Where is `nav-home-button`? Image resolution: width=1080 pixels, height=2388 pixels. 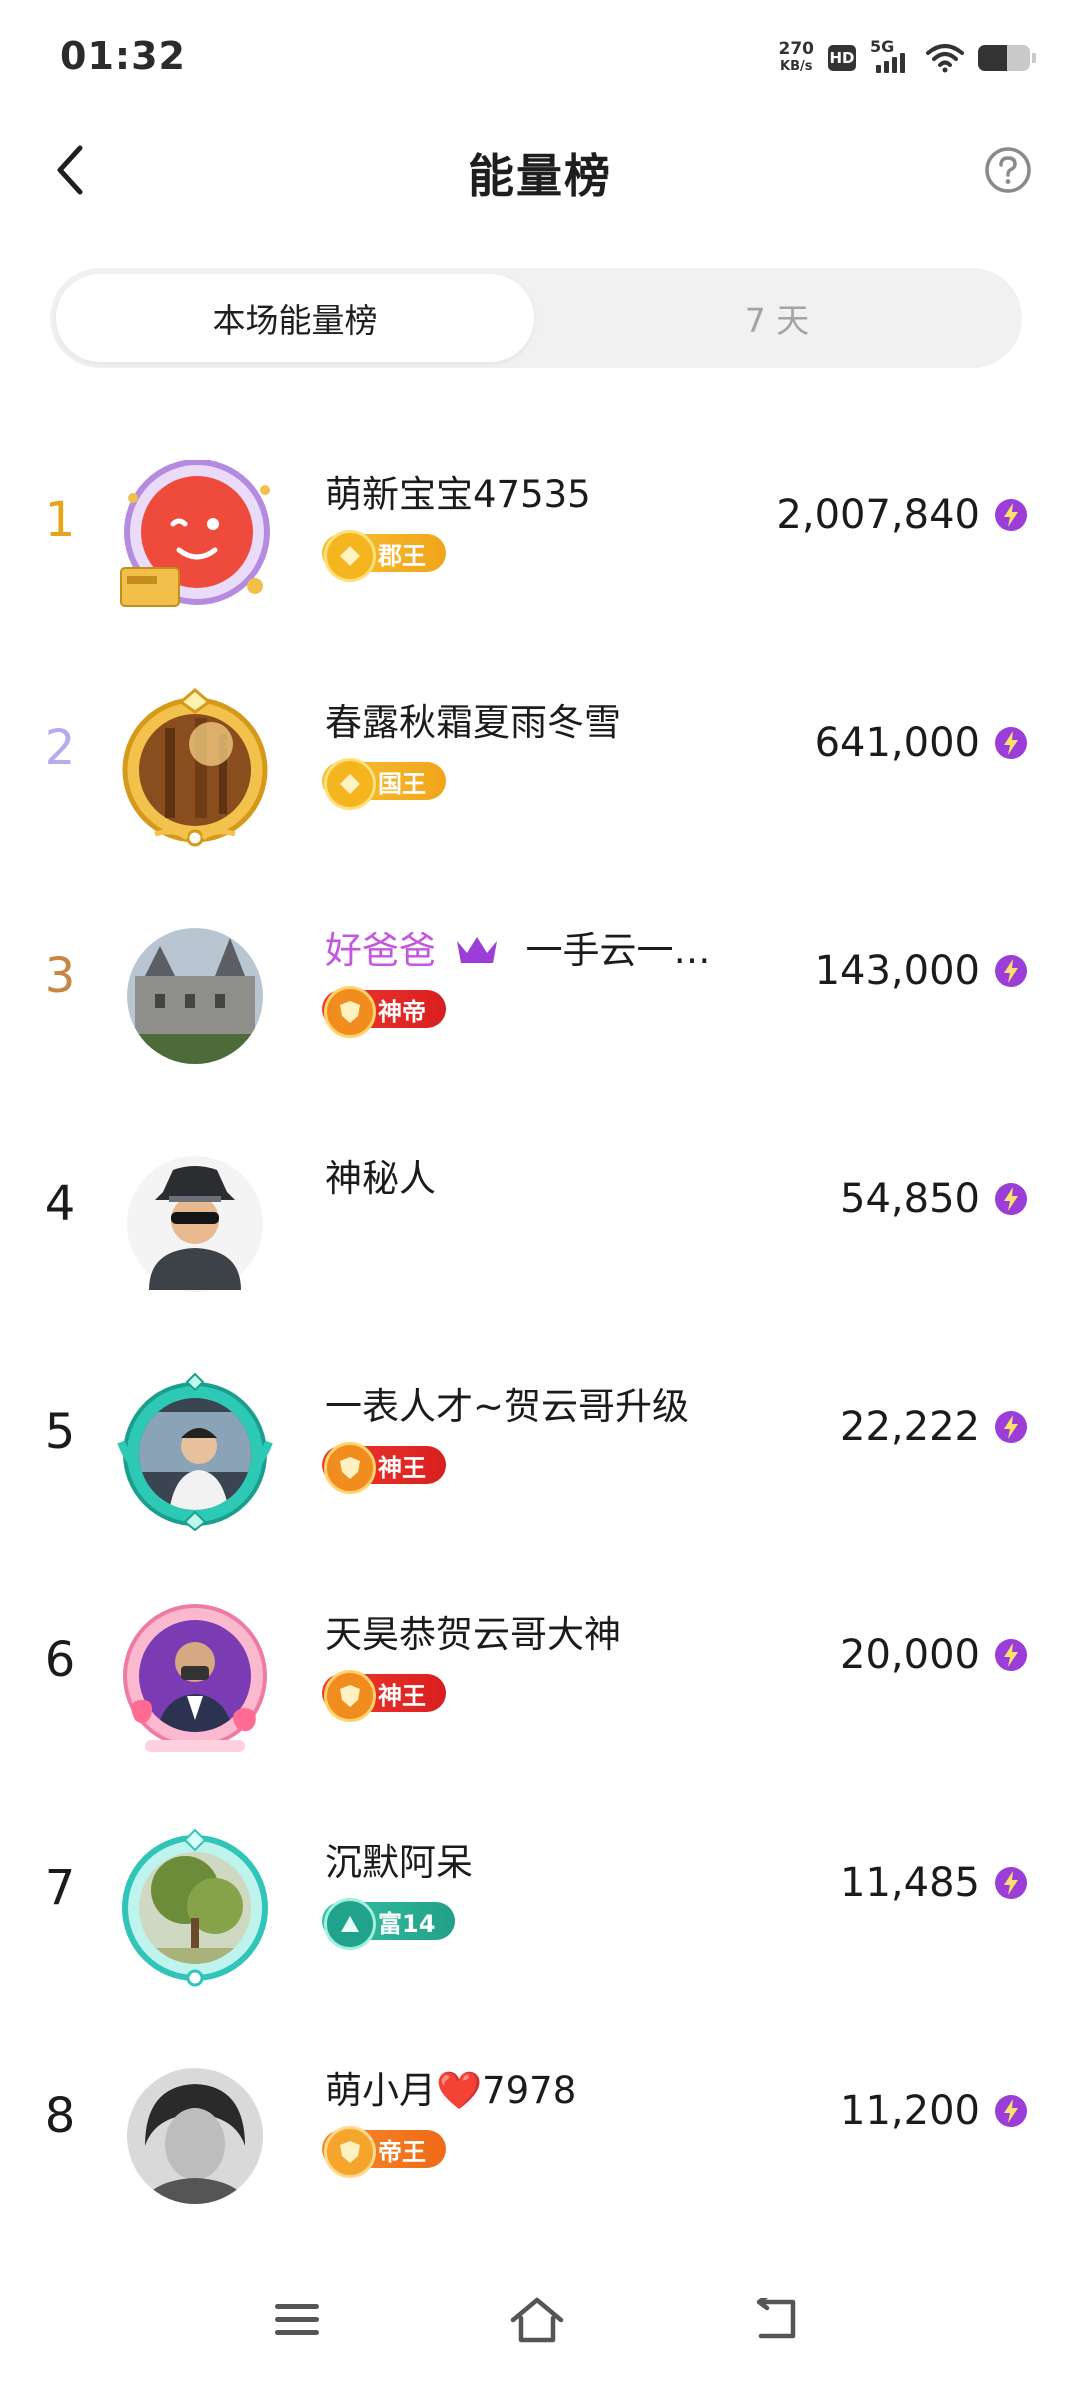
nav-home-button is located at coordinates (537, 2320).